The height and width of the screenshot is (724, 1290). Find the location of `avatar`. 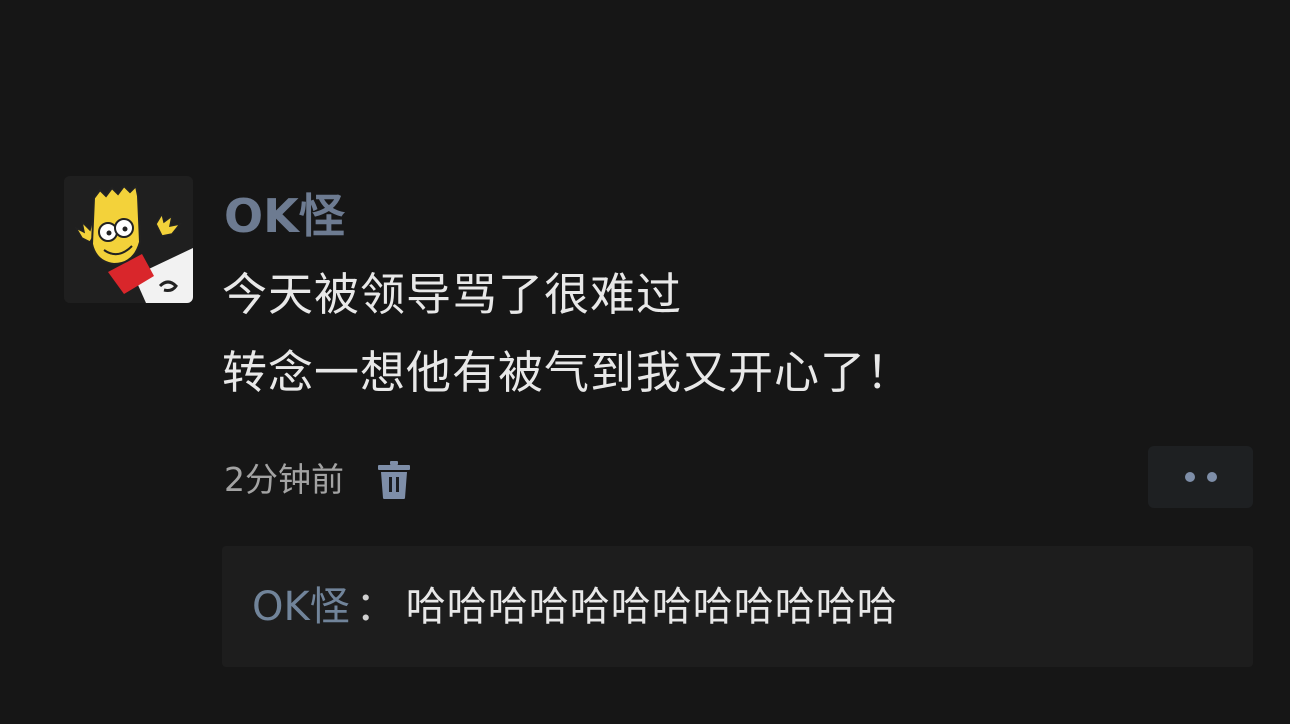

avatar is located at coordinates (128, 239).